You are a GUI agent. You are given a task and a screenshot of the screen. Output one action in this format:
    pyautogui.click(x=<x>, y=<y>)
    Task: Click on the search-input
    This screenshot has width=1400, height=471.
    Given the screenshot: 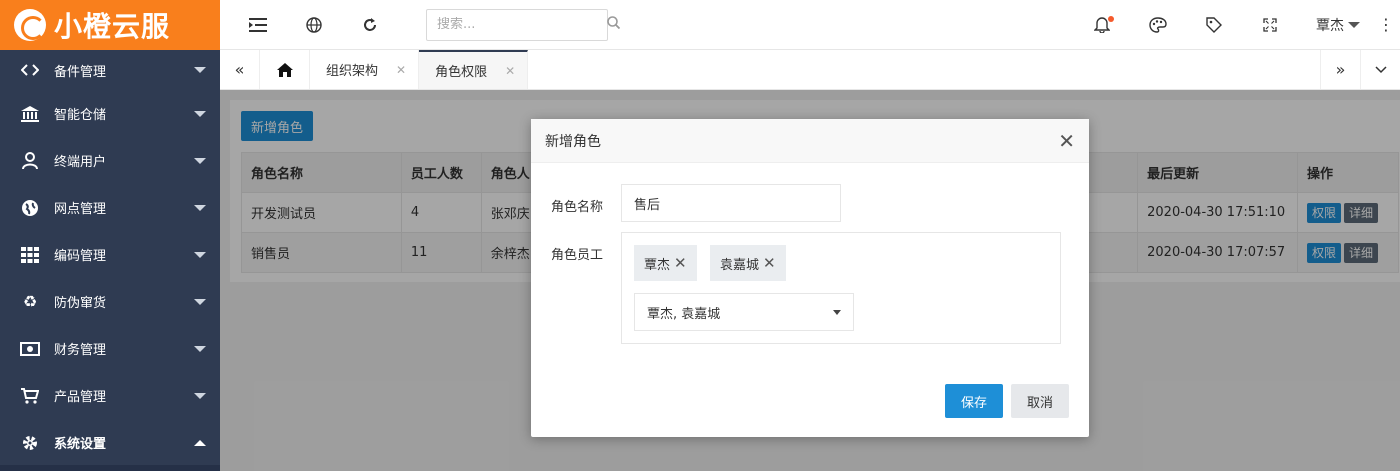 What is the action you would take?
    pyautogui.click(x=522, y=24)
    